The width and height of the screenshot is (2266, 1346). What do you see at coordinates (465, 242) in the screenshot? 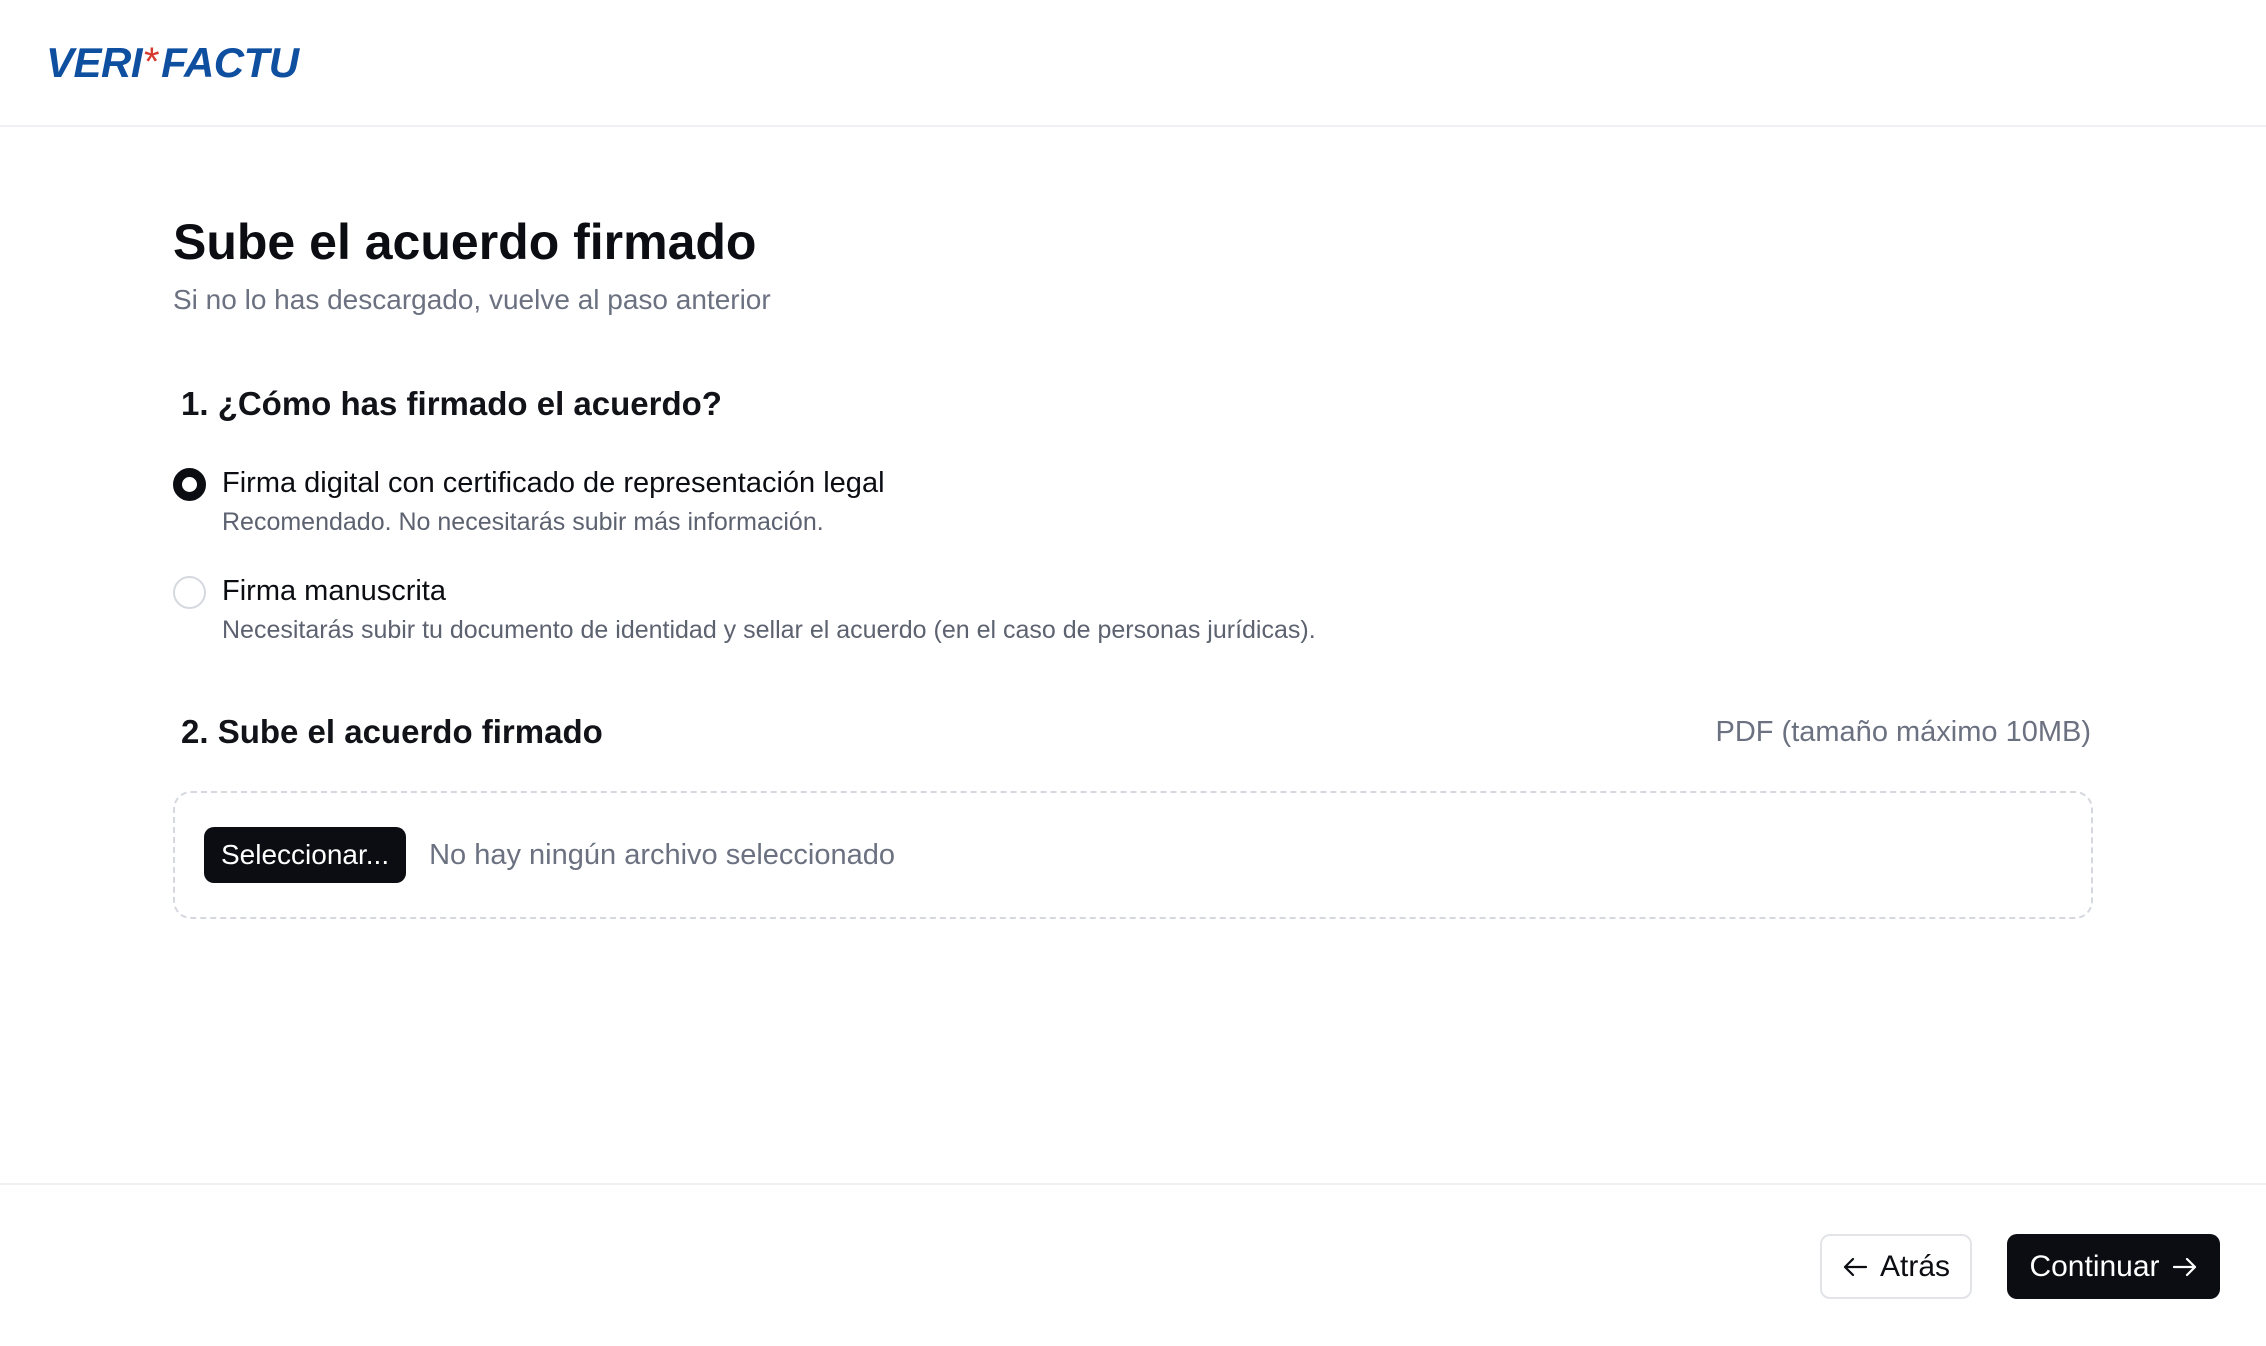
I see `page-title: Sube el acuerdo firmado` at bounding box center [465, 242].